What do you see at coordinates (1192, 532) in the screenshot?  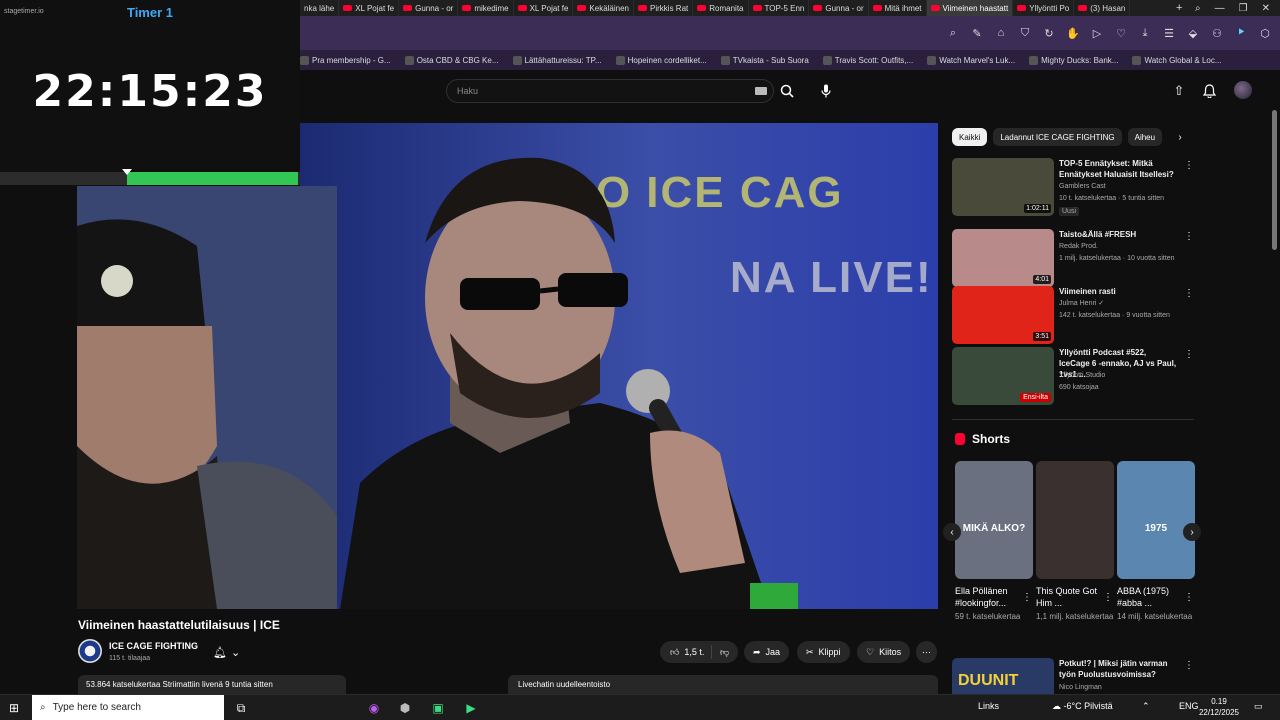 I see `shorts-next-icon: ›` at bounding box center [1192, 532].